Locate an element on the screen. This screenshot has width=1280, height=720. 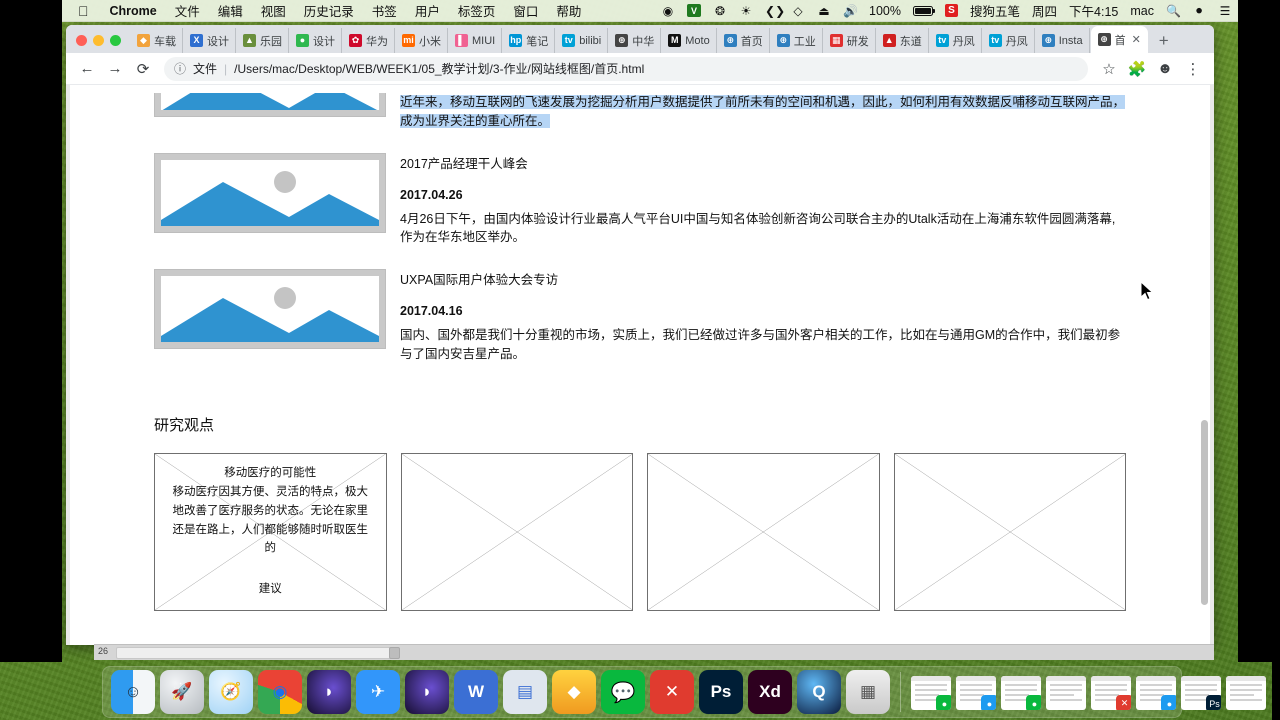
close-window-button is located at coordinates (81, 40).